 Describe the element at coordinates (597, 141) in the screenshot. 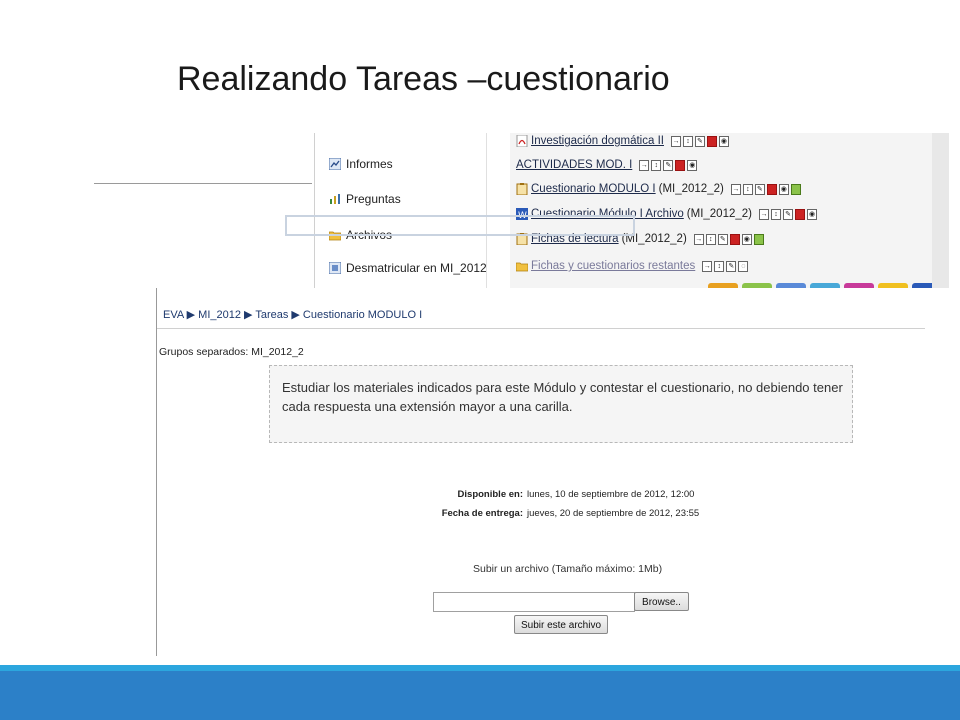

I see `activity-link: Investigación dogmática II` at that location.